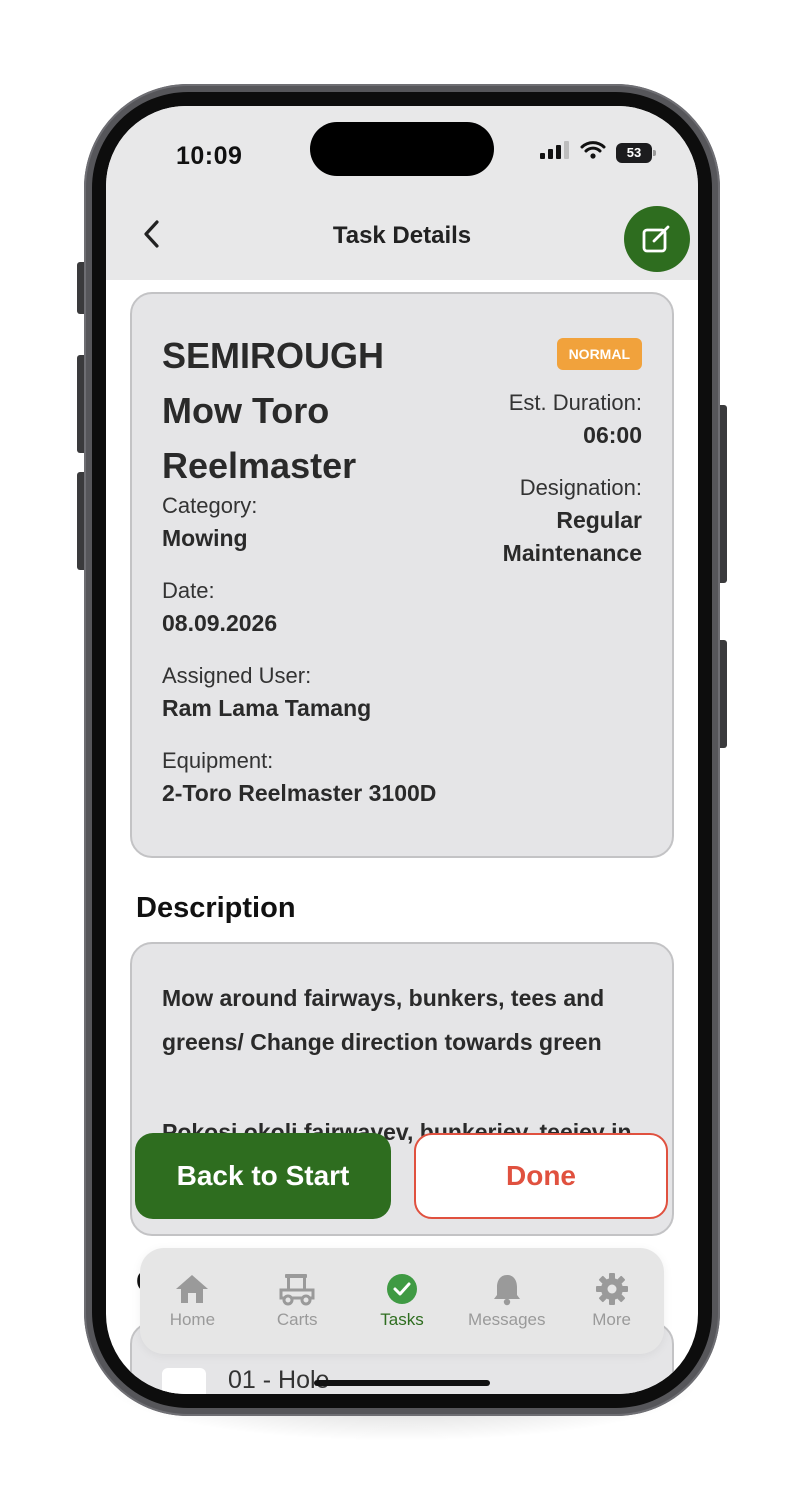  I want to click on edit-task-button, so click(657, 239).